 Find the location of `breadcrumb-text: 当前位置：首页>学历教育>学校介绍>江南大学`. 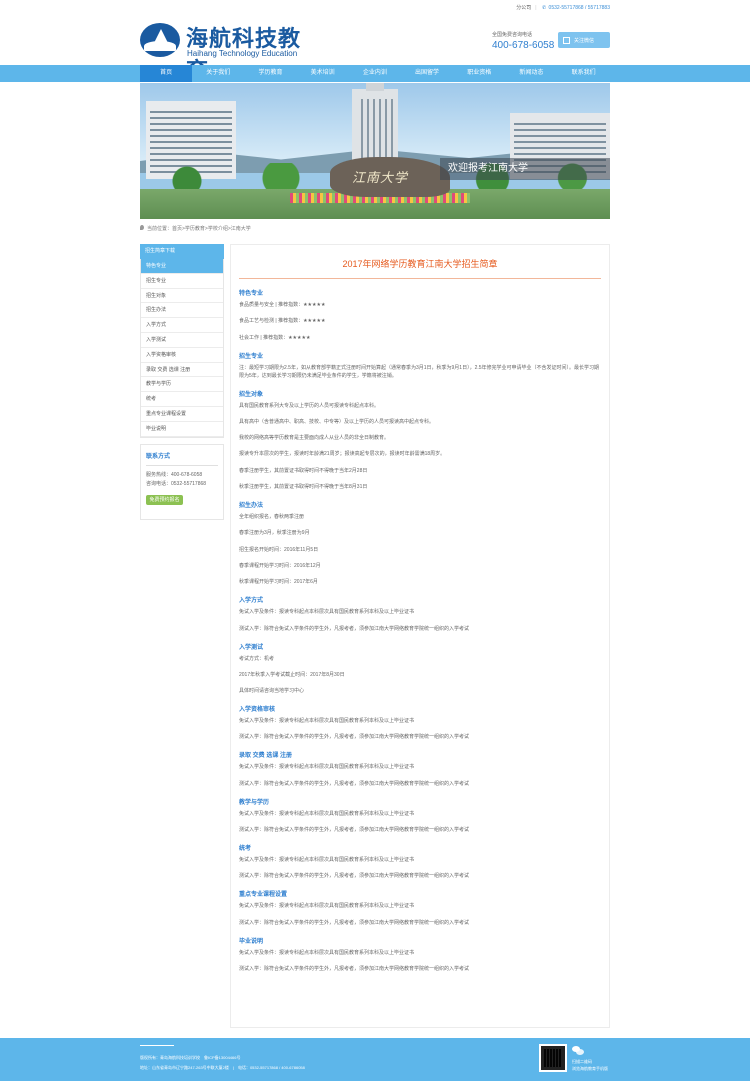

breadcrumb-text: 当前位置：首页>学历教育>学校介绍>江南大学 is located at coordinates (199, 229).